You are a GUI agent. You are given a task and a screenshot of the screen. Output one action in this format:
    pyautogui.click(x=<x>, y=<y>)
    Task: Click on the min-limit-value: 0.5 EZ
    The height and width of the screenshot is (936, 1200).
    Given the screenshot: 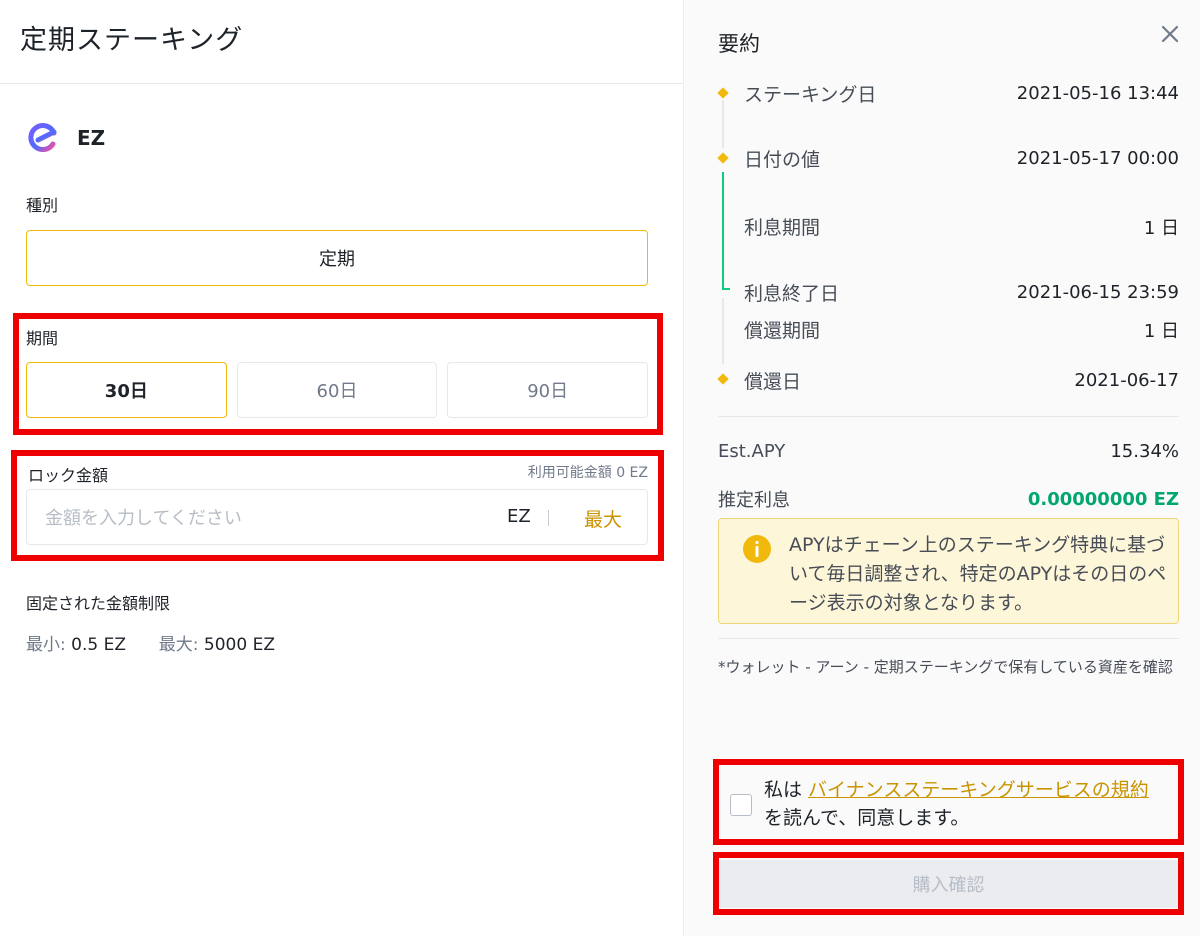 What is the action you would take?
    pyautogui.click(x=98, y=645)
    